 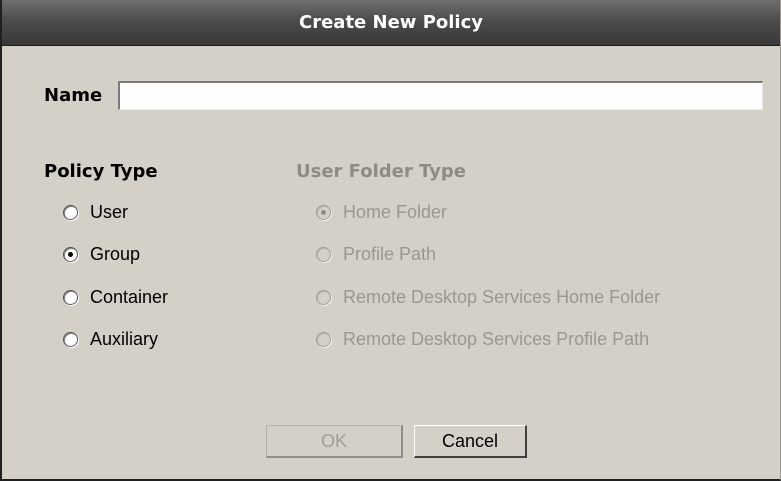 What do you see at coordinates (334, 441) in the screenshot?
I see `ok-button: OK` at bounding box center [334, 441].